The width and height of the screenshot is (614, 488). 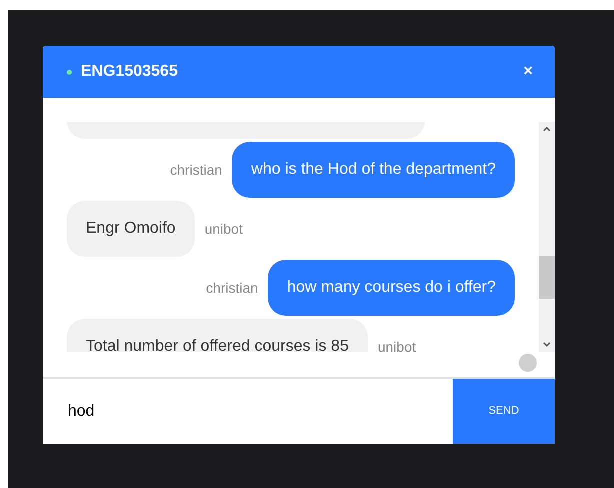 What do you see at coordinates (504, 411) in the screenshot?
I see `send-button: SEND` at bounding box center [504, 411].